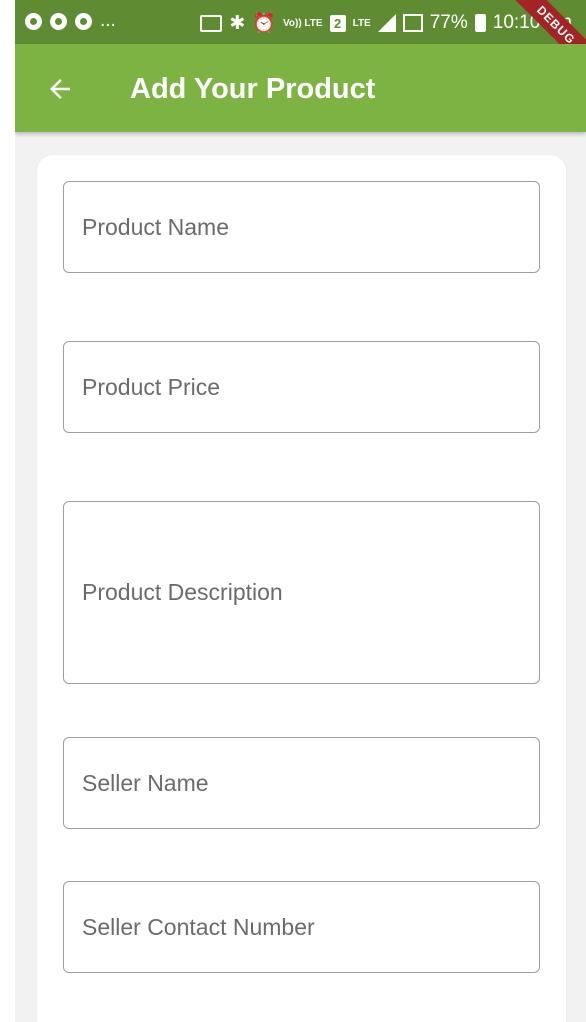  I want to click on lte-icon: LTE, so click(361, 23).